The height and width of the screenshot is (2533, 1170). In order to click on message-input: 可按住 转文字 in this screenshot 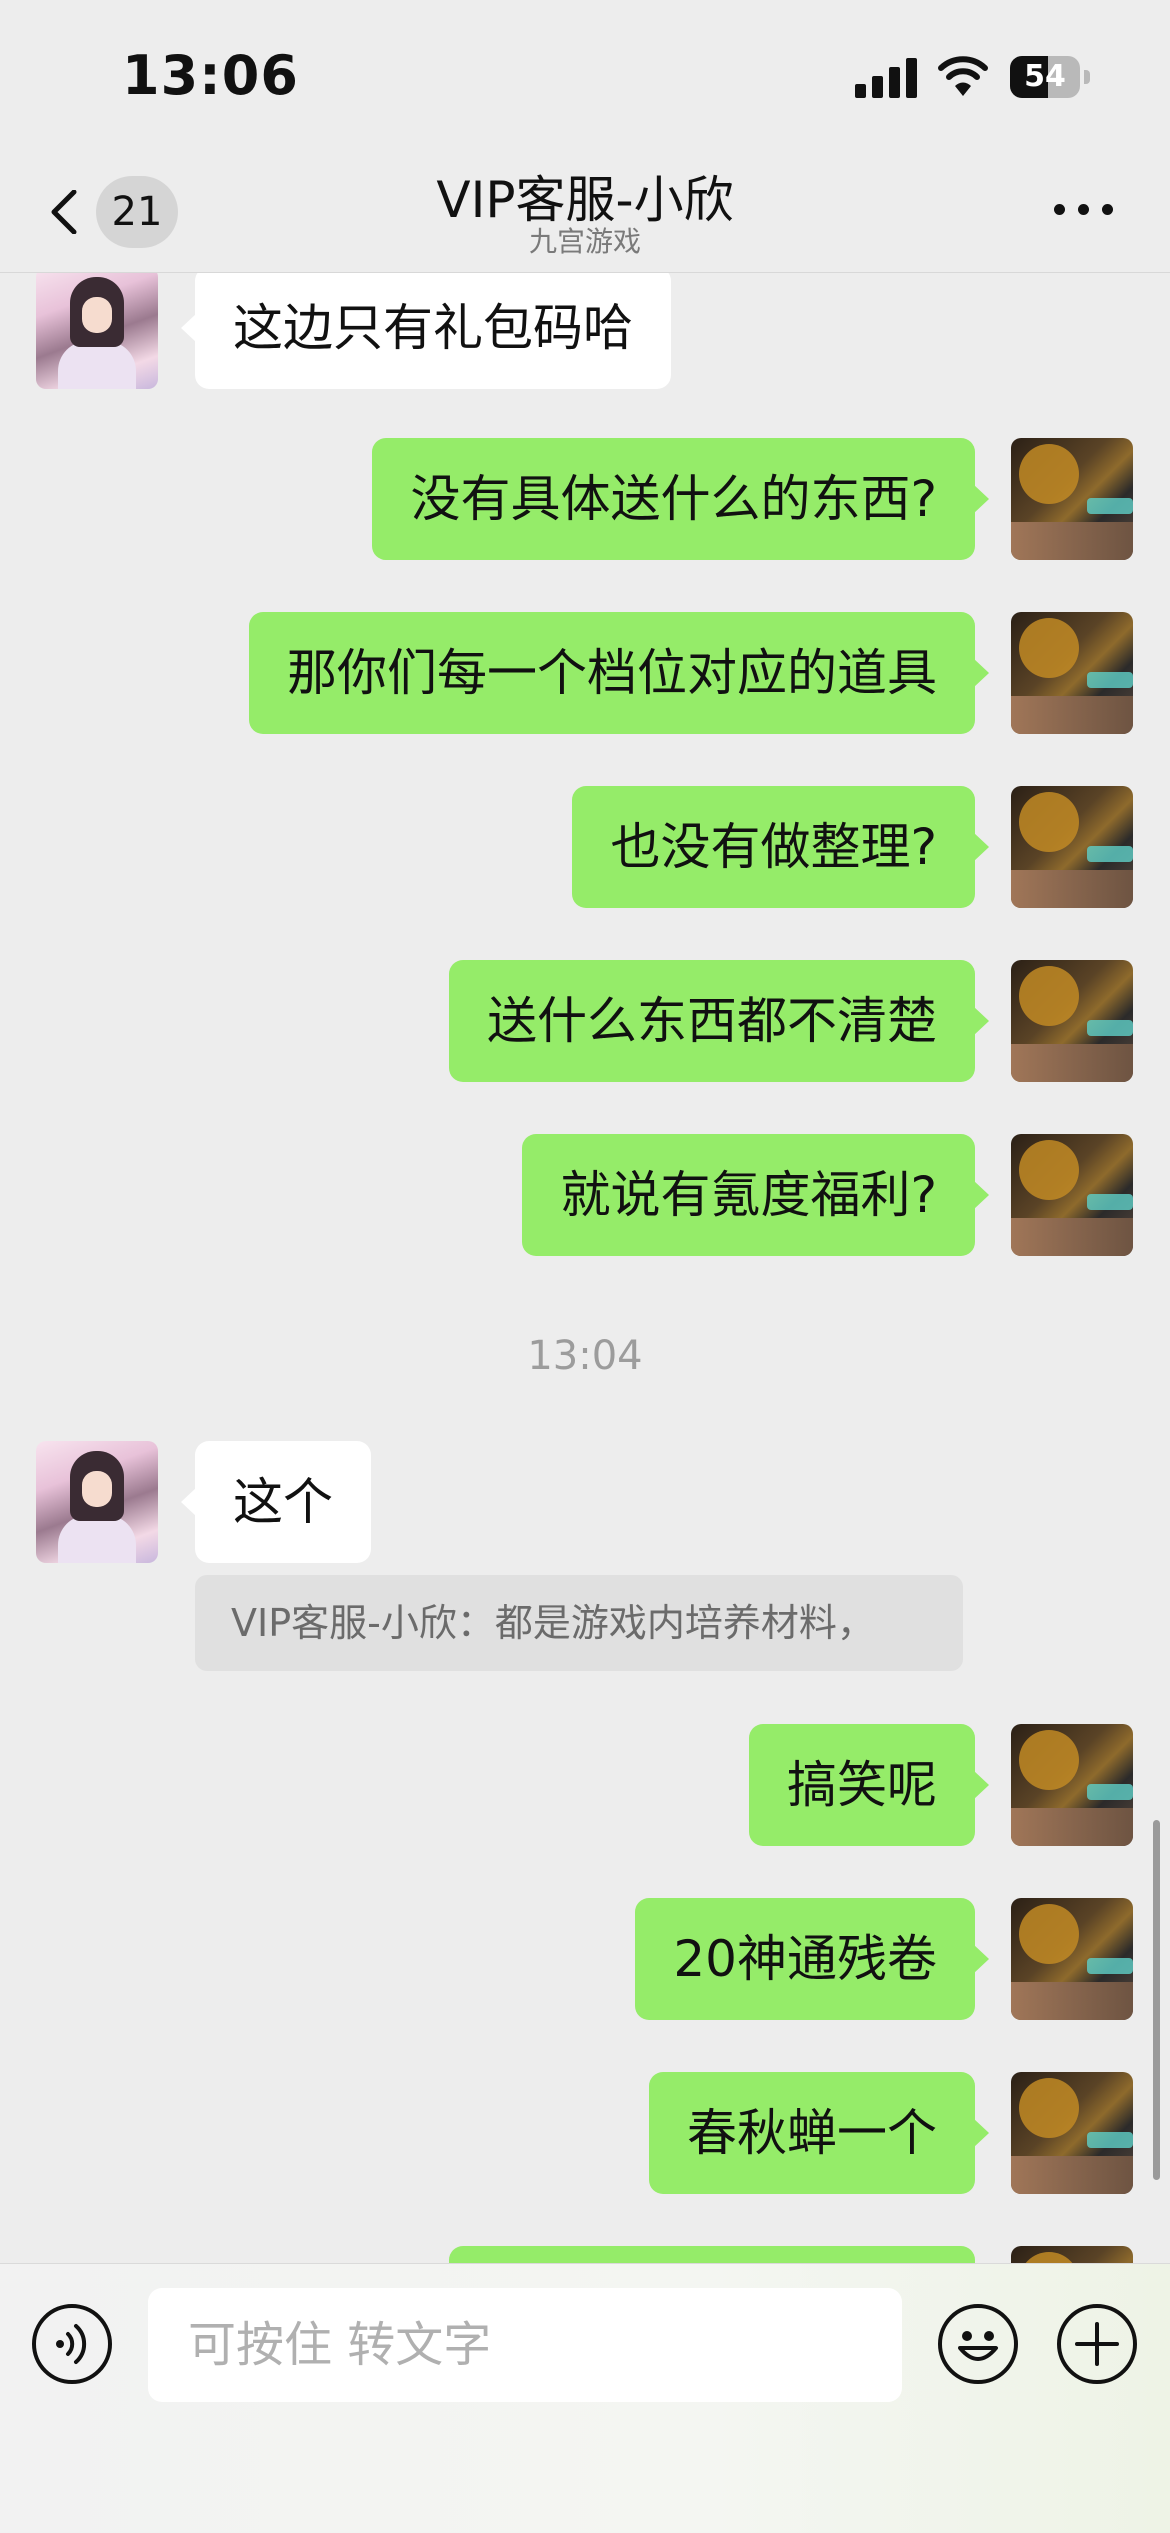, I will do `click(525, 2345)`.